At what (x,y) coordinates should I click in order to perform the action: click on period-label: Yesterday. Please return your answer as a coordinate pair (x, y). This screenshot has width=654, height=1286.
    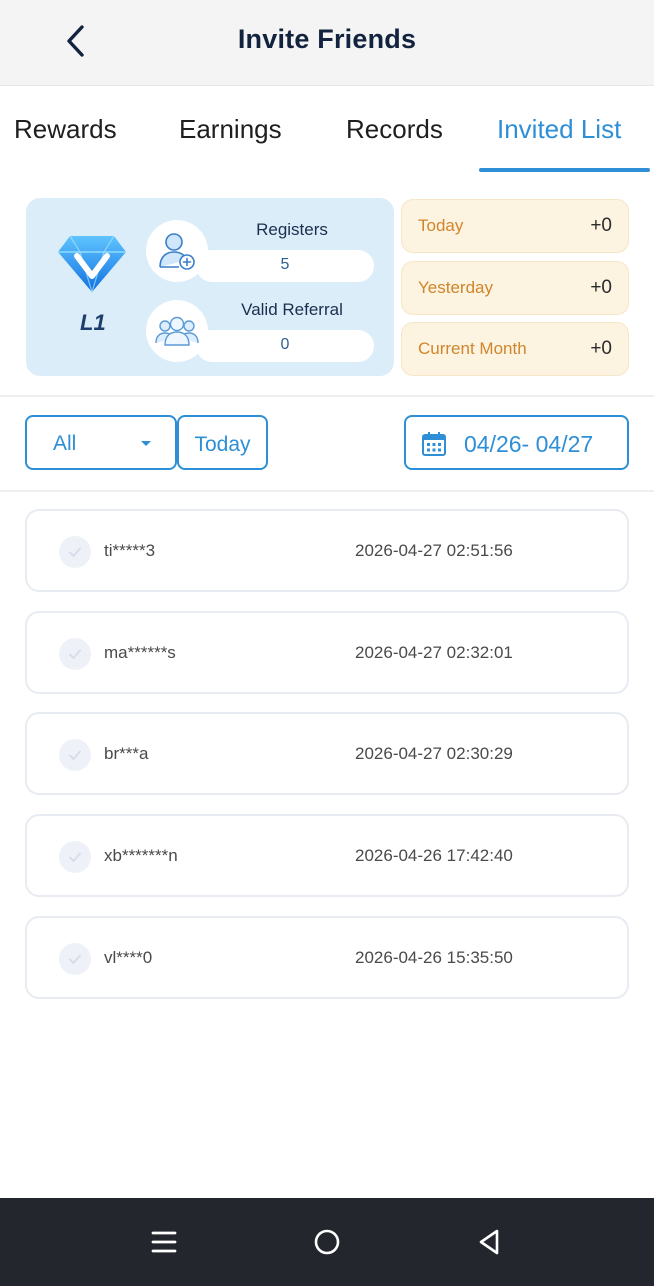
    Looking at the image, I should click on (455, 287).